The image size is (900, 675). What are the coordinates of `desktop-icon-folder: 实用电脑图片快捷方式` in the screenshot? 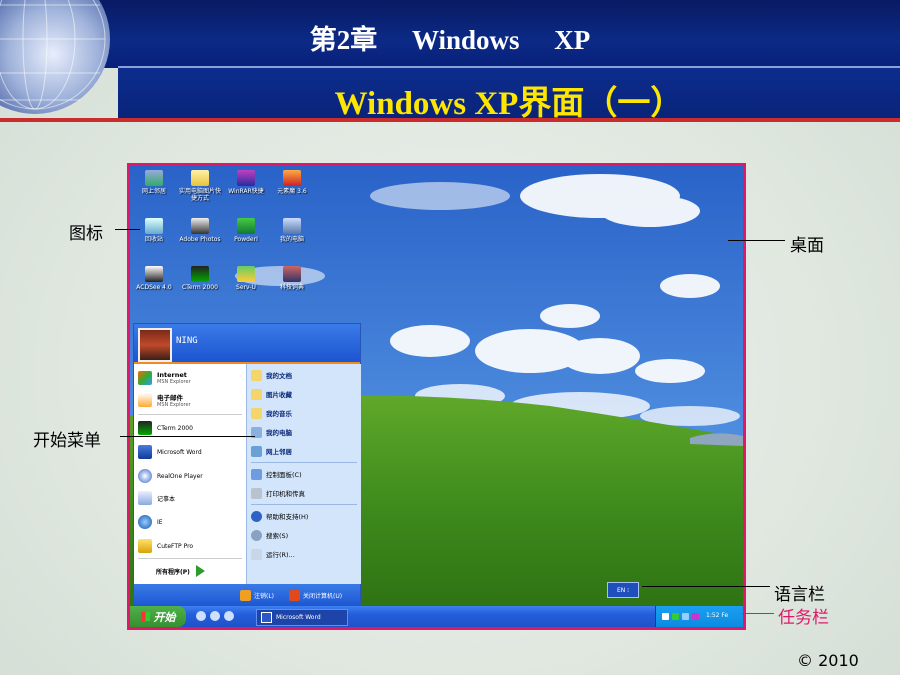 It's located at (200, 186).